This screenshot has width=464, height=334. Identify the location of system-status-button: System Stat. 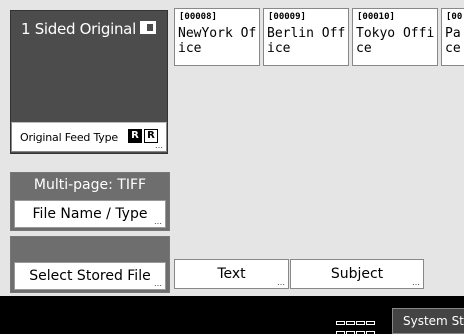
(428, 321).